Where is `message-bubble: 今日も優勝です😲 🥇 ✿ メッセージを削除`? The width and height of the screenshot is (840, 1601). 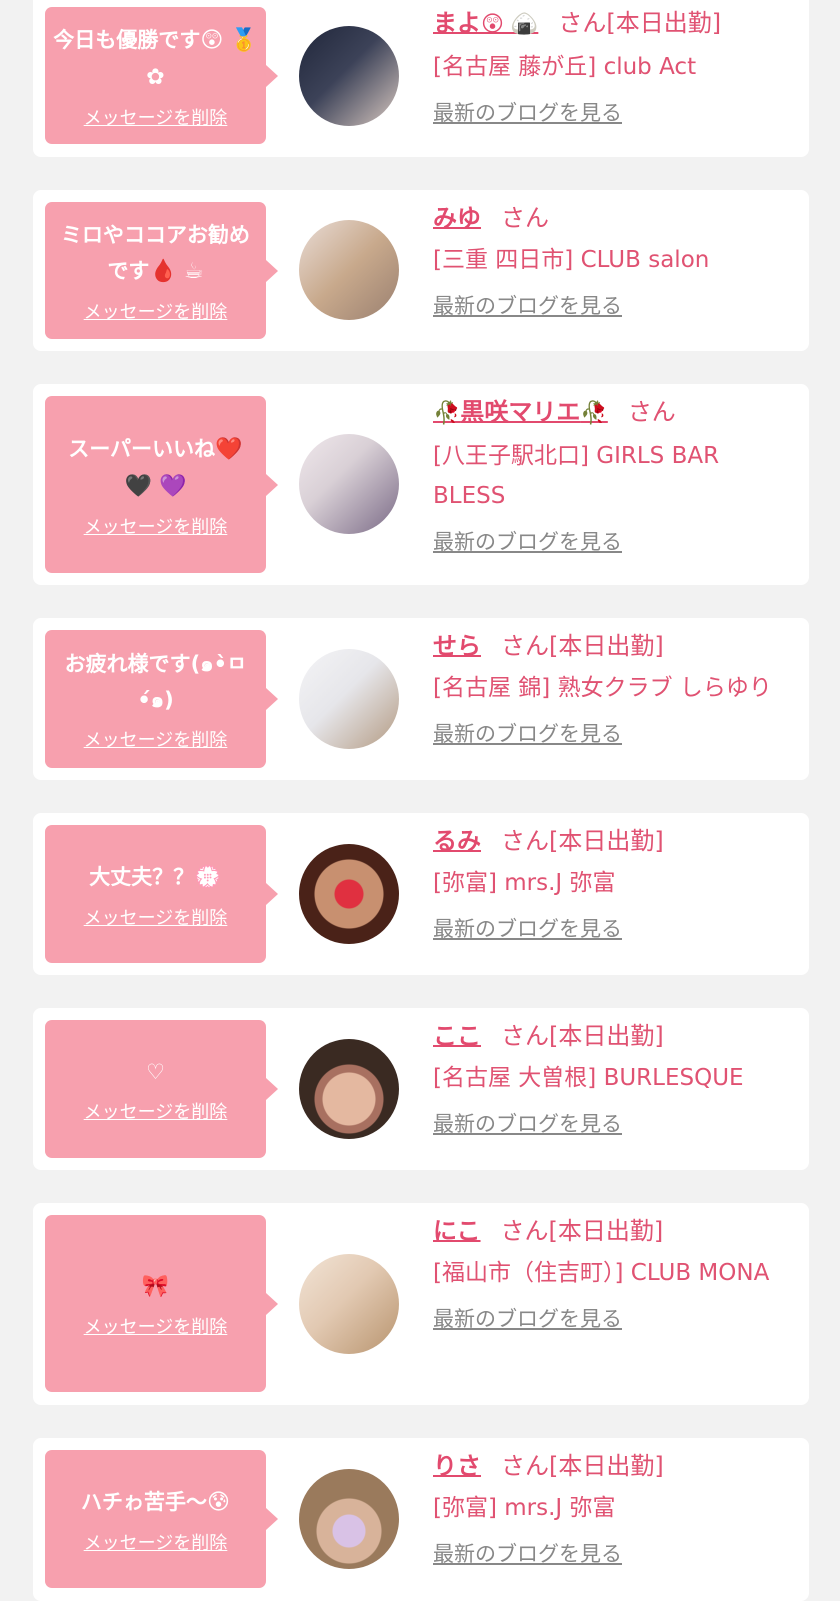 message-bubble: 今日も優勝です😲 🥇 ✿ メッセージを削除 is located at coordinates (161, 75).